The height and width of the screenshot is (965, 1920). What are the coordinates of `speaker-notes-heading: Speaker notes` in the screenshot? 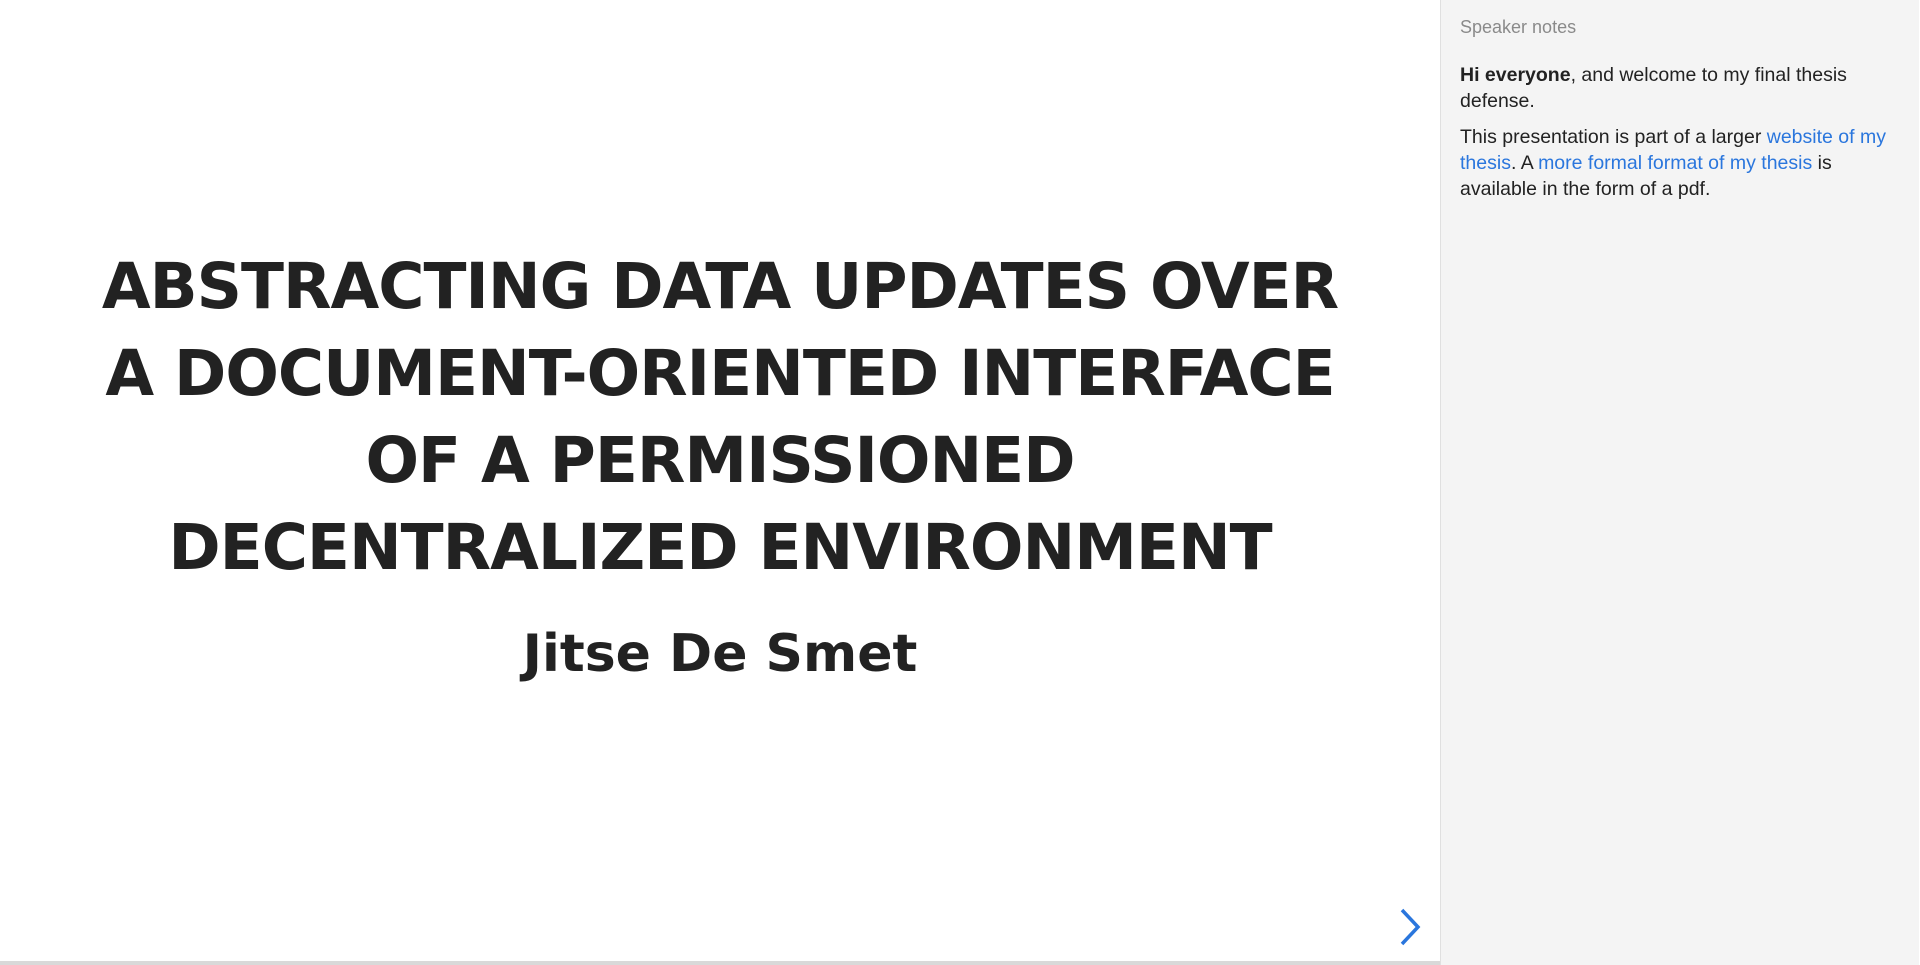 It's located at (1518, 27).